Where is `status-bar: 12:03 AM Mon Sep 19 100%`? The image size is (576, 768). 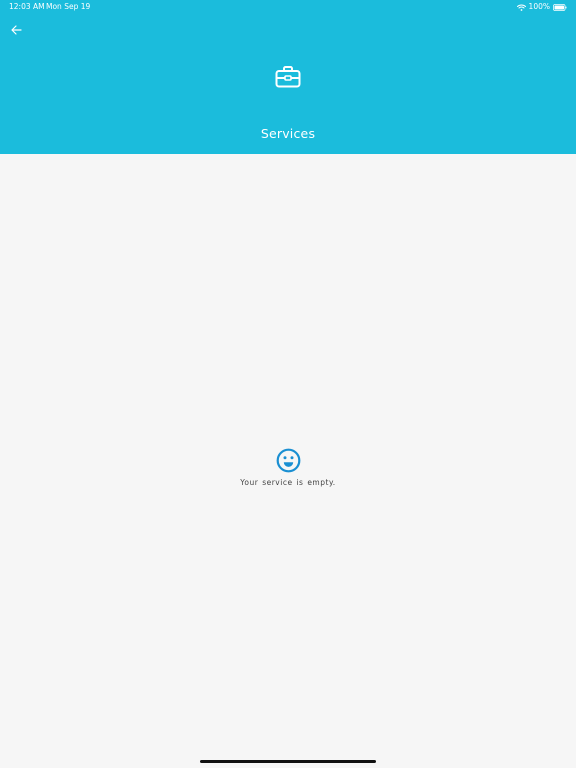
status-bar: 12:03 AM Mon Sep 19 100% is located at coordinates (288, 7).